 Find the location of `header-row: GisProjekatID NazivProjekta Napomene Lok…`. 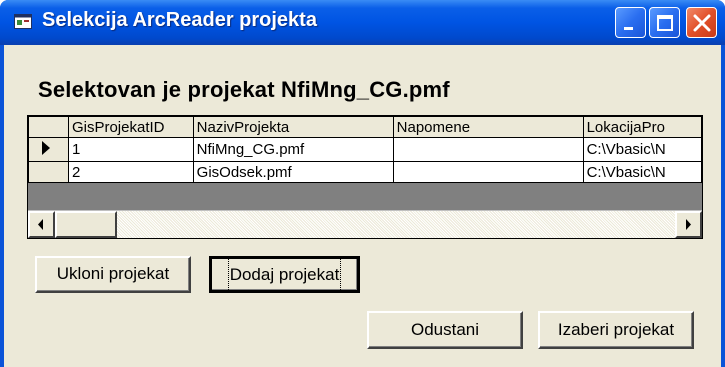

header-row: GisProjekatID NazivProjekta Napomene Lok… is located at coordinates (365, 127).